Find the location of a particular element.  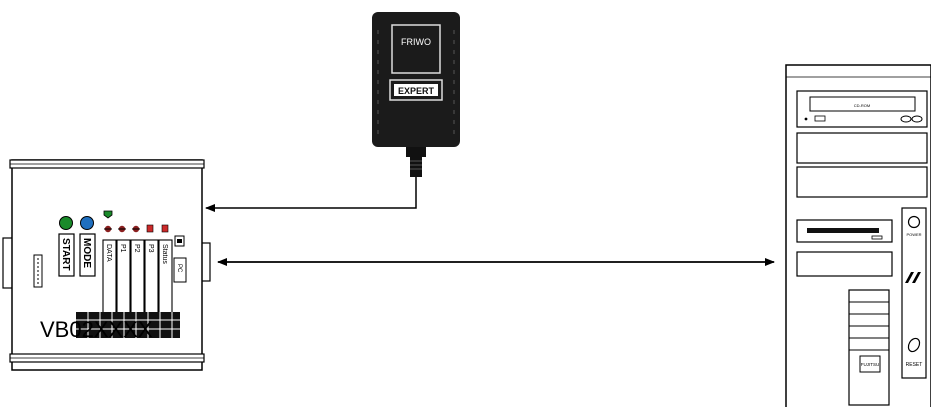

mode-button-led is located at coordinates (87, 223).